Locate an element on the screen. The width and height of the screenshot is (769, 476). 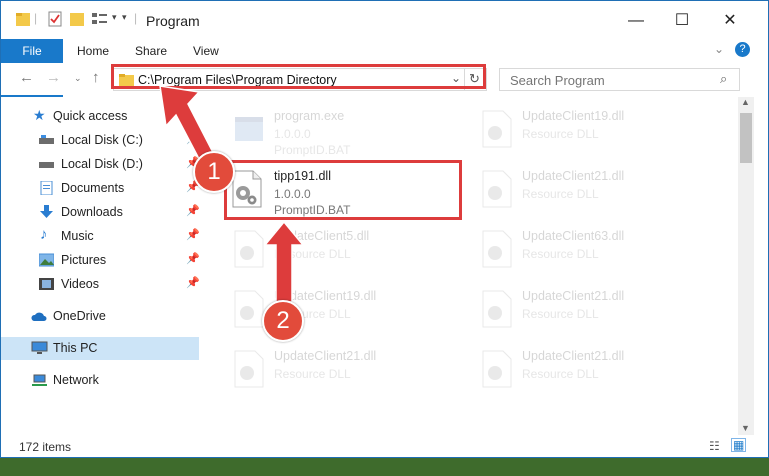
step-badge-2: 2 is located at coordinates (283, 321).